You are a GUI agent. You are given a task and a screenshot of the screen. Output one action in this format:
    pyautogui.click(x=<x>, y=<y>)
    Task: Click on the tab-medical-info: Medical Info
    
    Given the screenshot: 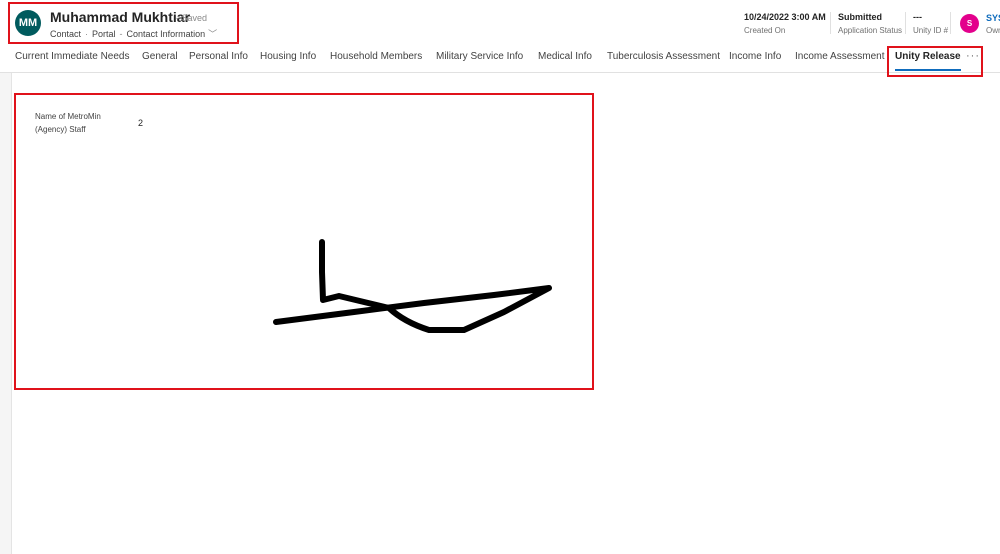 What is the action you would take?
    pyautogui.click(x=565, y=57)
    